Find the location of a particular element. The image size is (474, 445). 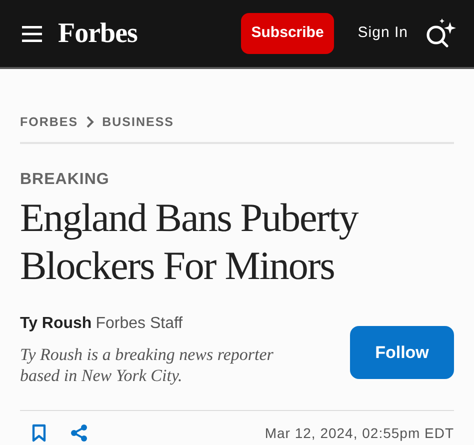

subscribe-button: Subscribe is located at coordinates (287, 33).